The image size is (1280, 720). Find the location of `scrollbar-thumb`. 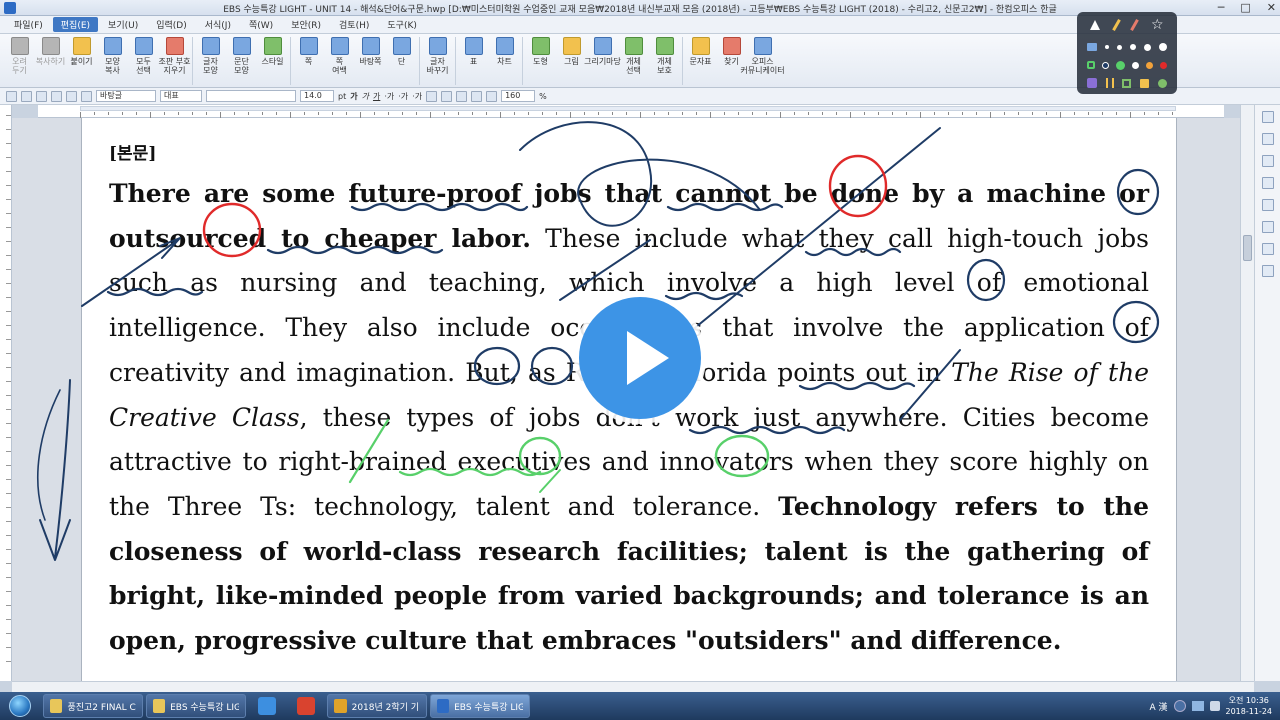

scrollbar-thumb is located at coordinates (1247, 248).